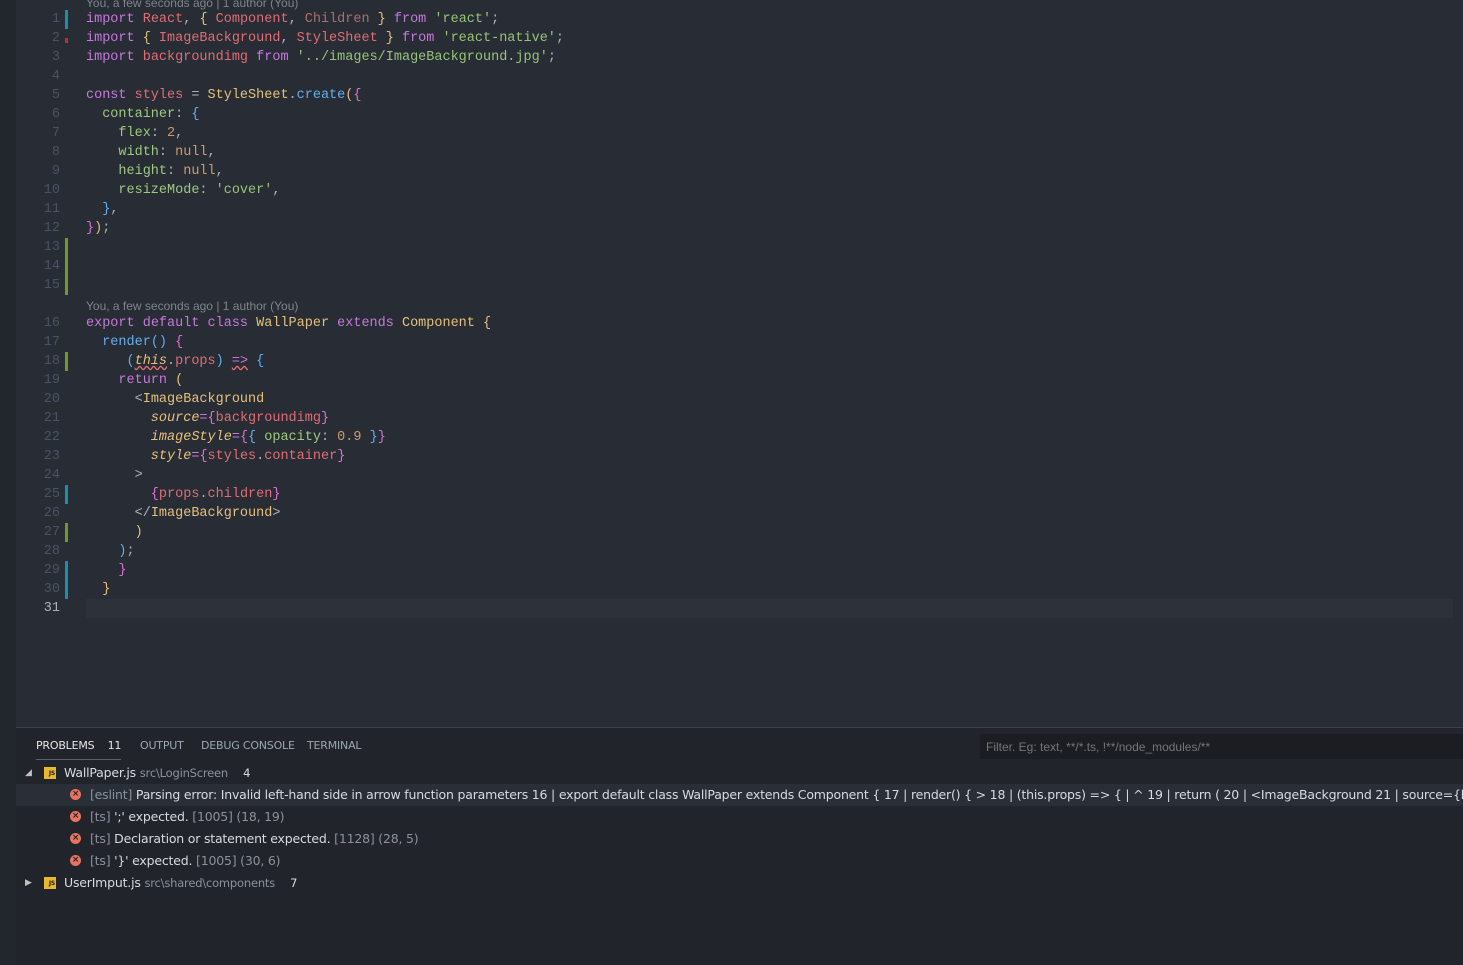 Image resolution: width=1463 pixels, height=965 pixels. Describe the element at coordinates (150, 152) in the screenshot. I see `code-text: width: null,` at that location.